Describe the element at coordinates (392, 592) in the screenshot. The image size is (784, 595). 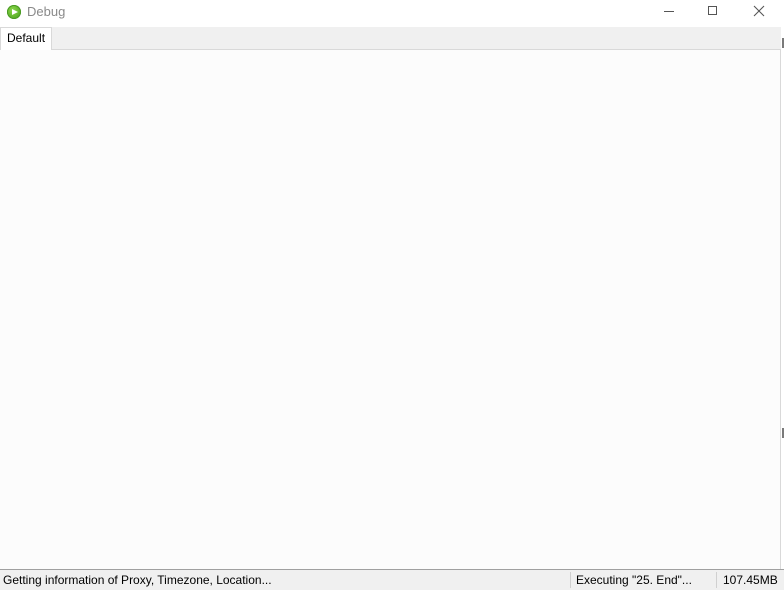
I see `window-bottom-border` at that location.